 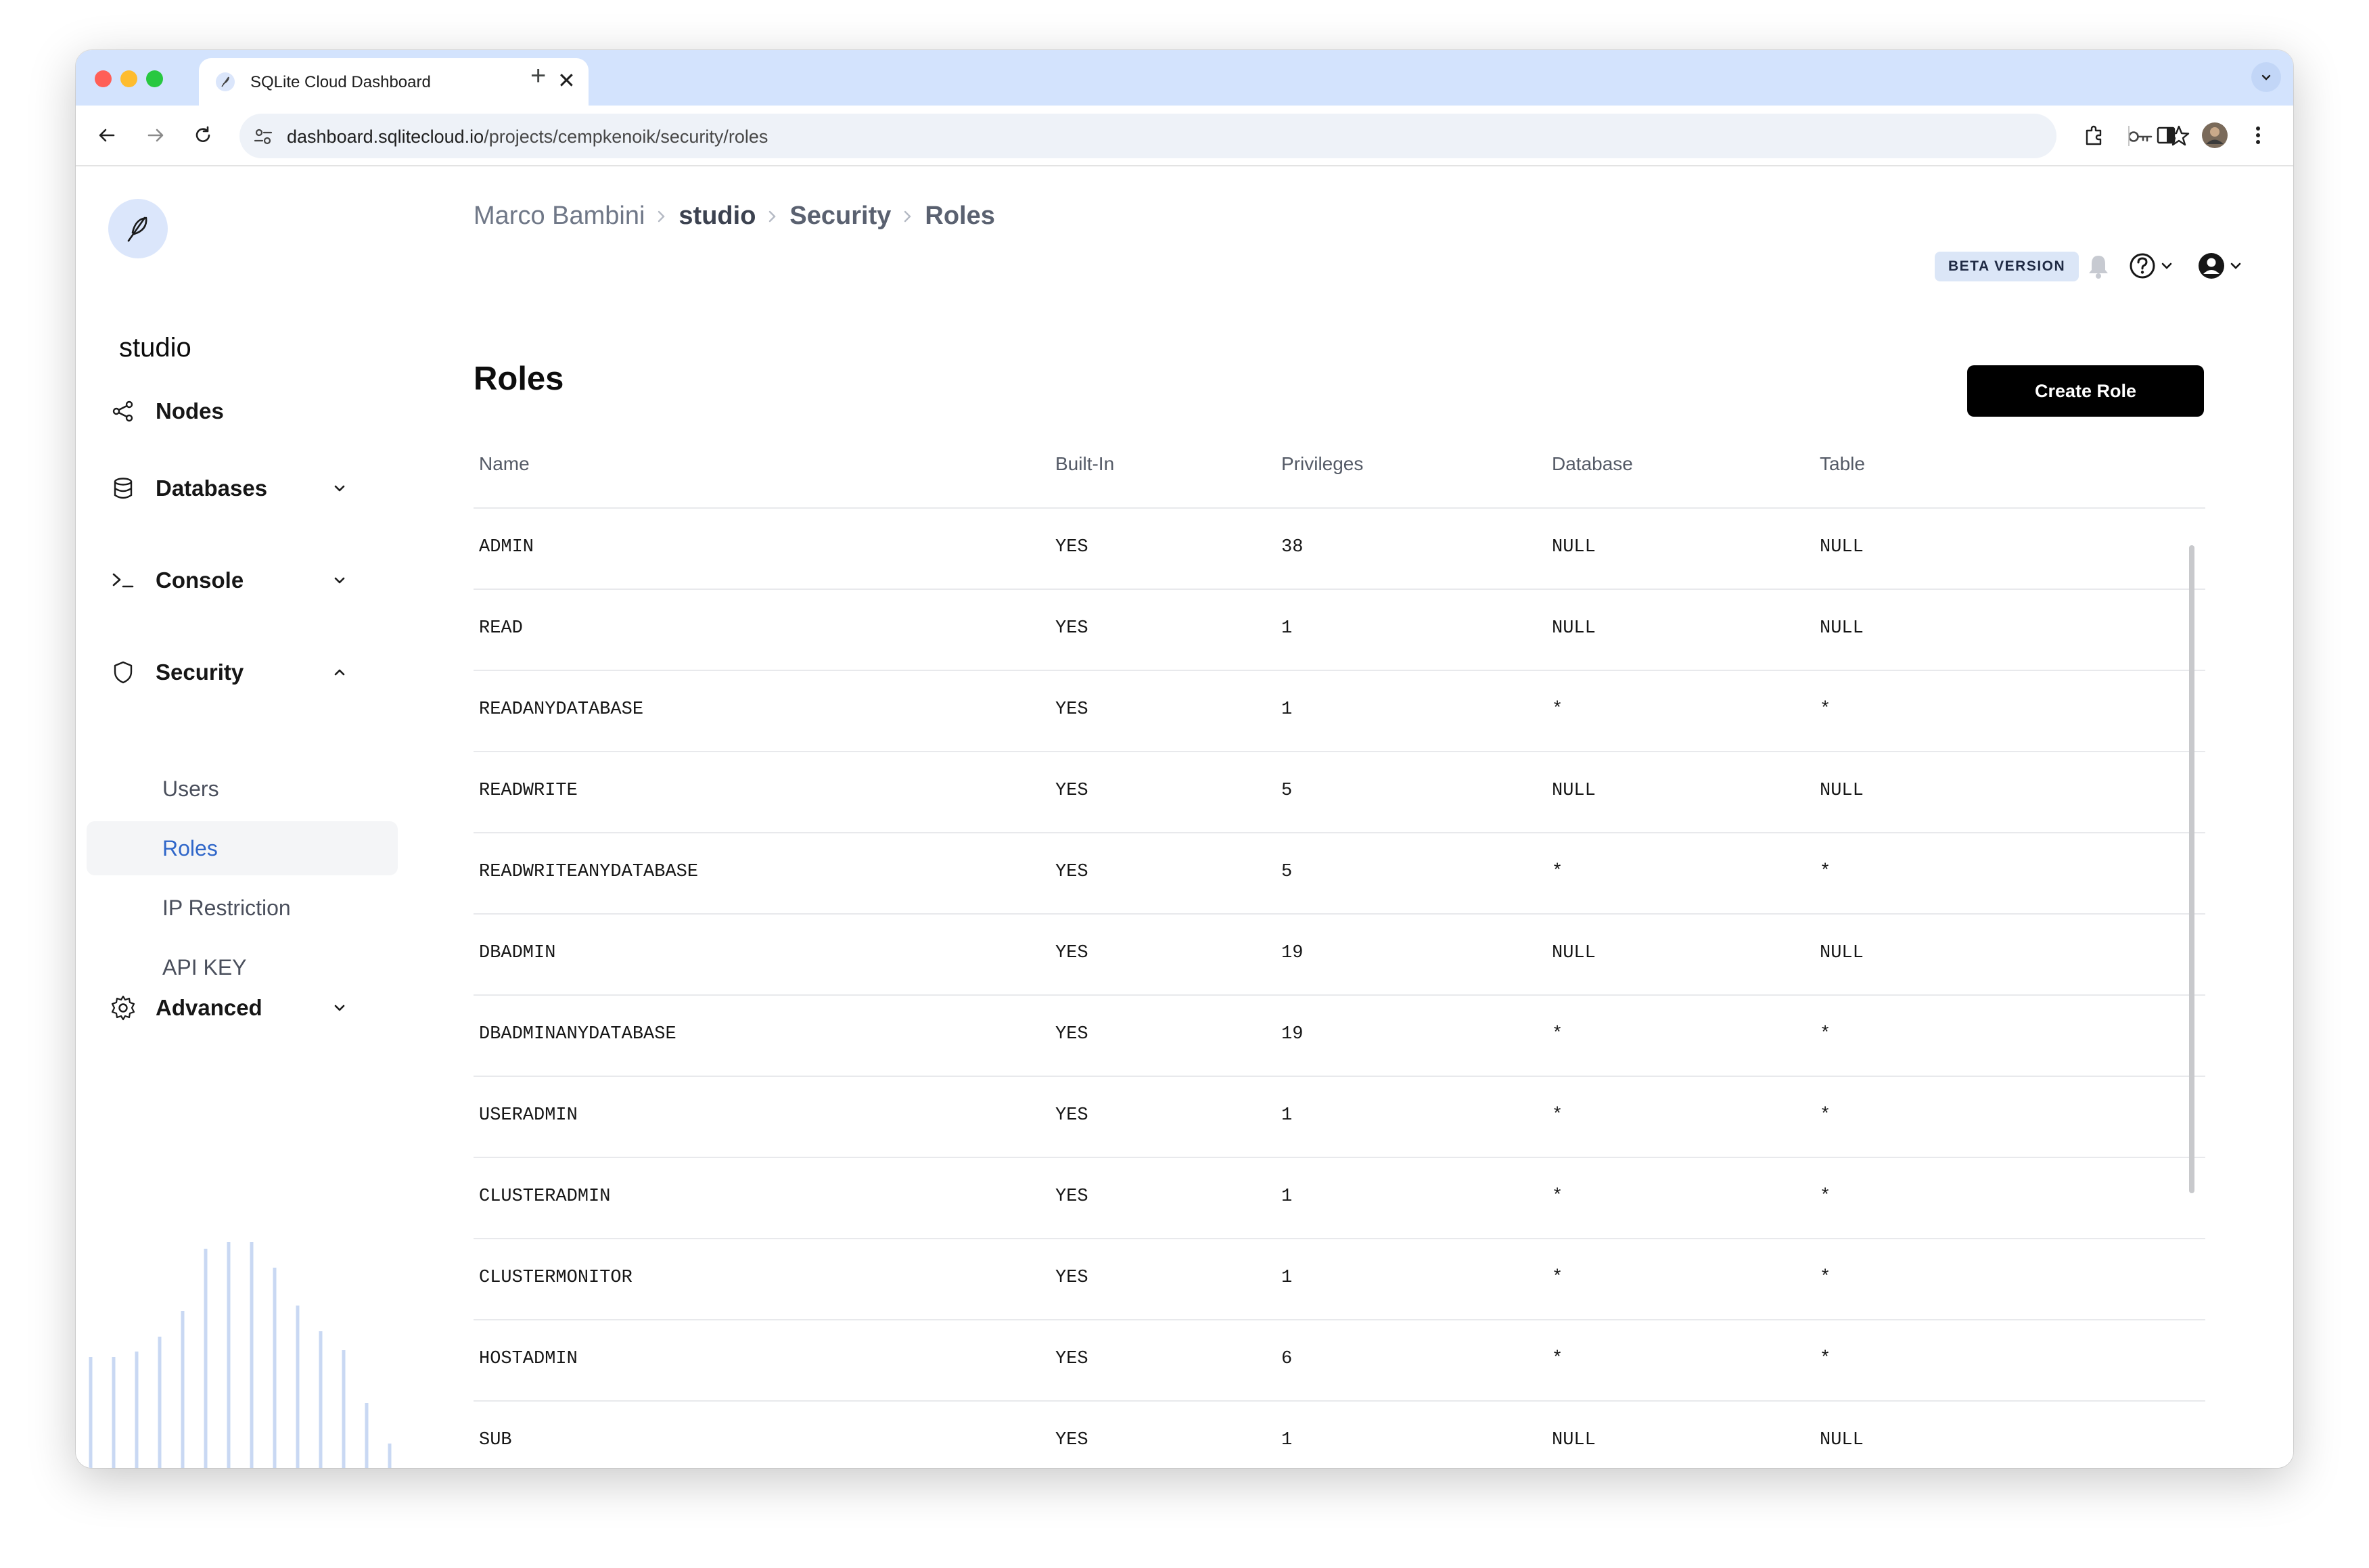 I want to click on table-row: USERADMIN YES 1 * *, so click(x=1339, y=1118).